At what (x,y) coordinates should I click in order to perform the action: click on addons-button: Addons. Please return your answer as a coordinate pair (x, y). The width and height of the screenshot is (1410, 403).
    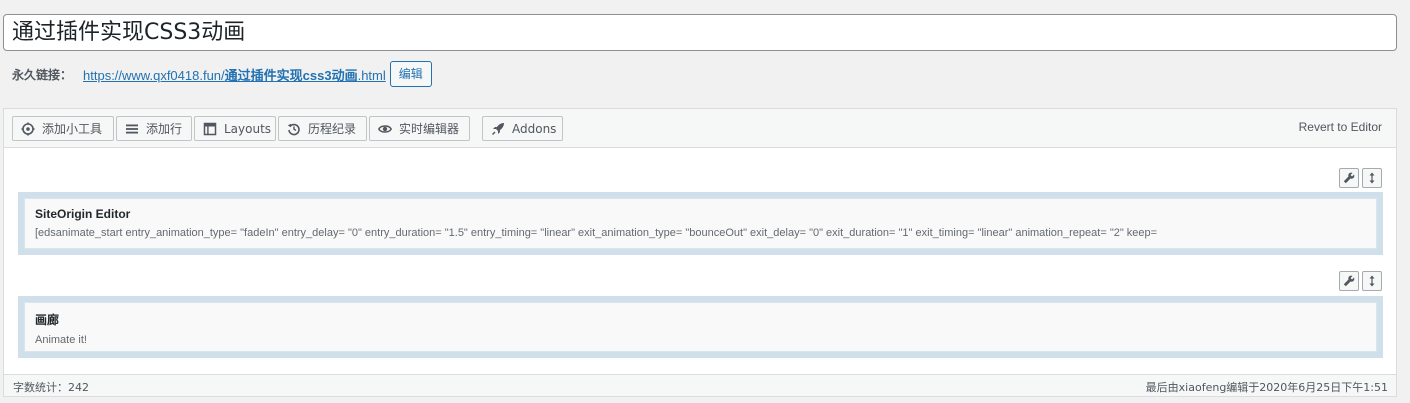
    Looking at the image, I should click on (522, 128).